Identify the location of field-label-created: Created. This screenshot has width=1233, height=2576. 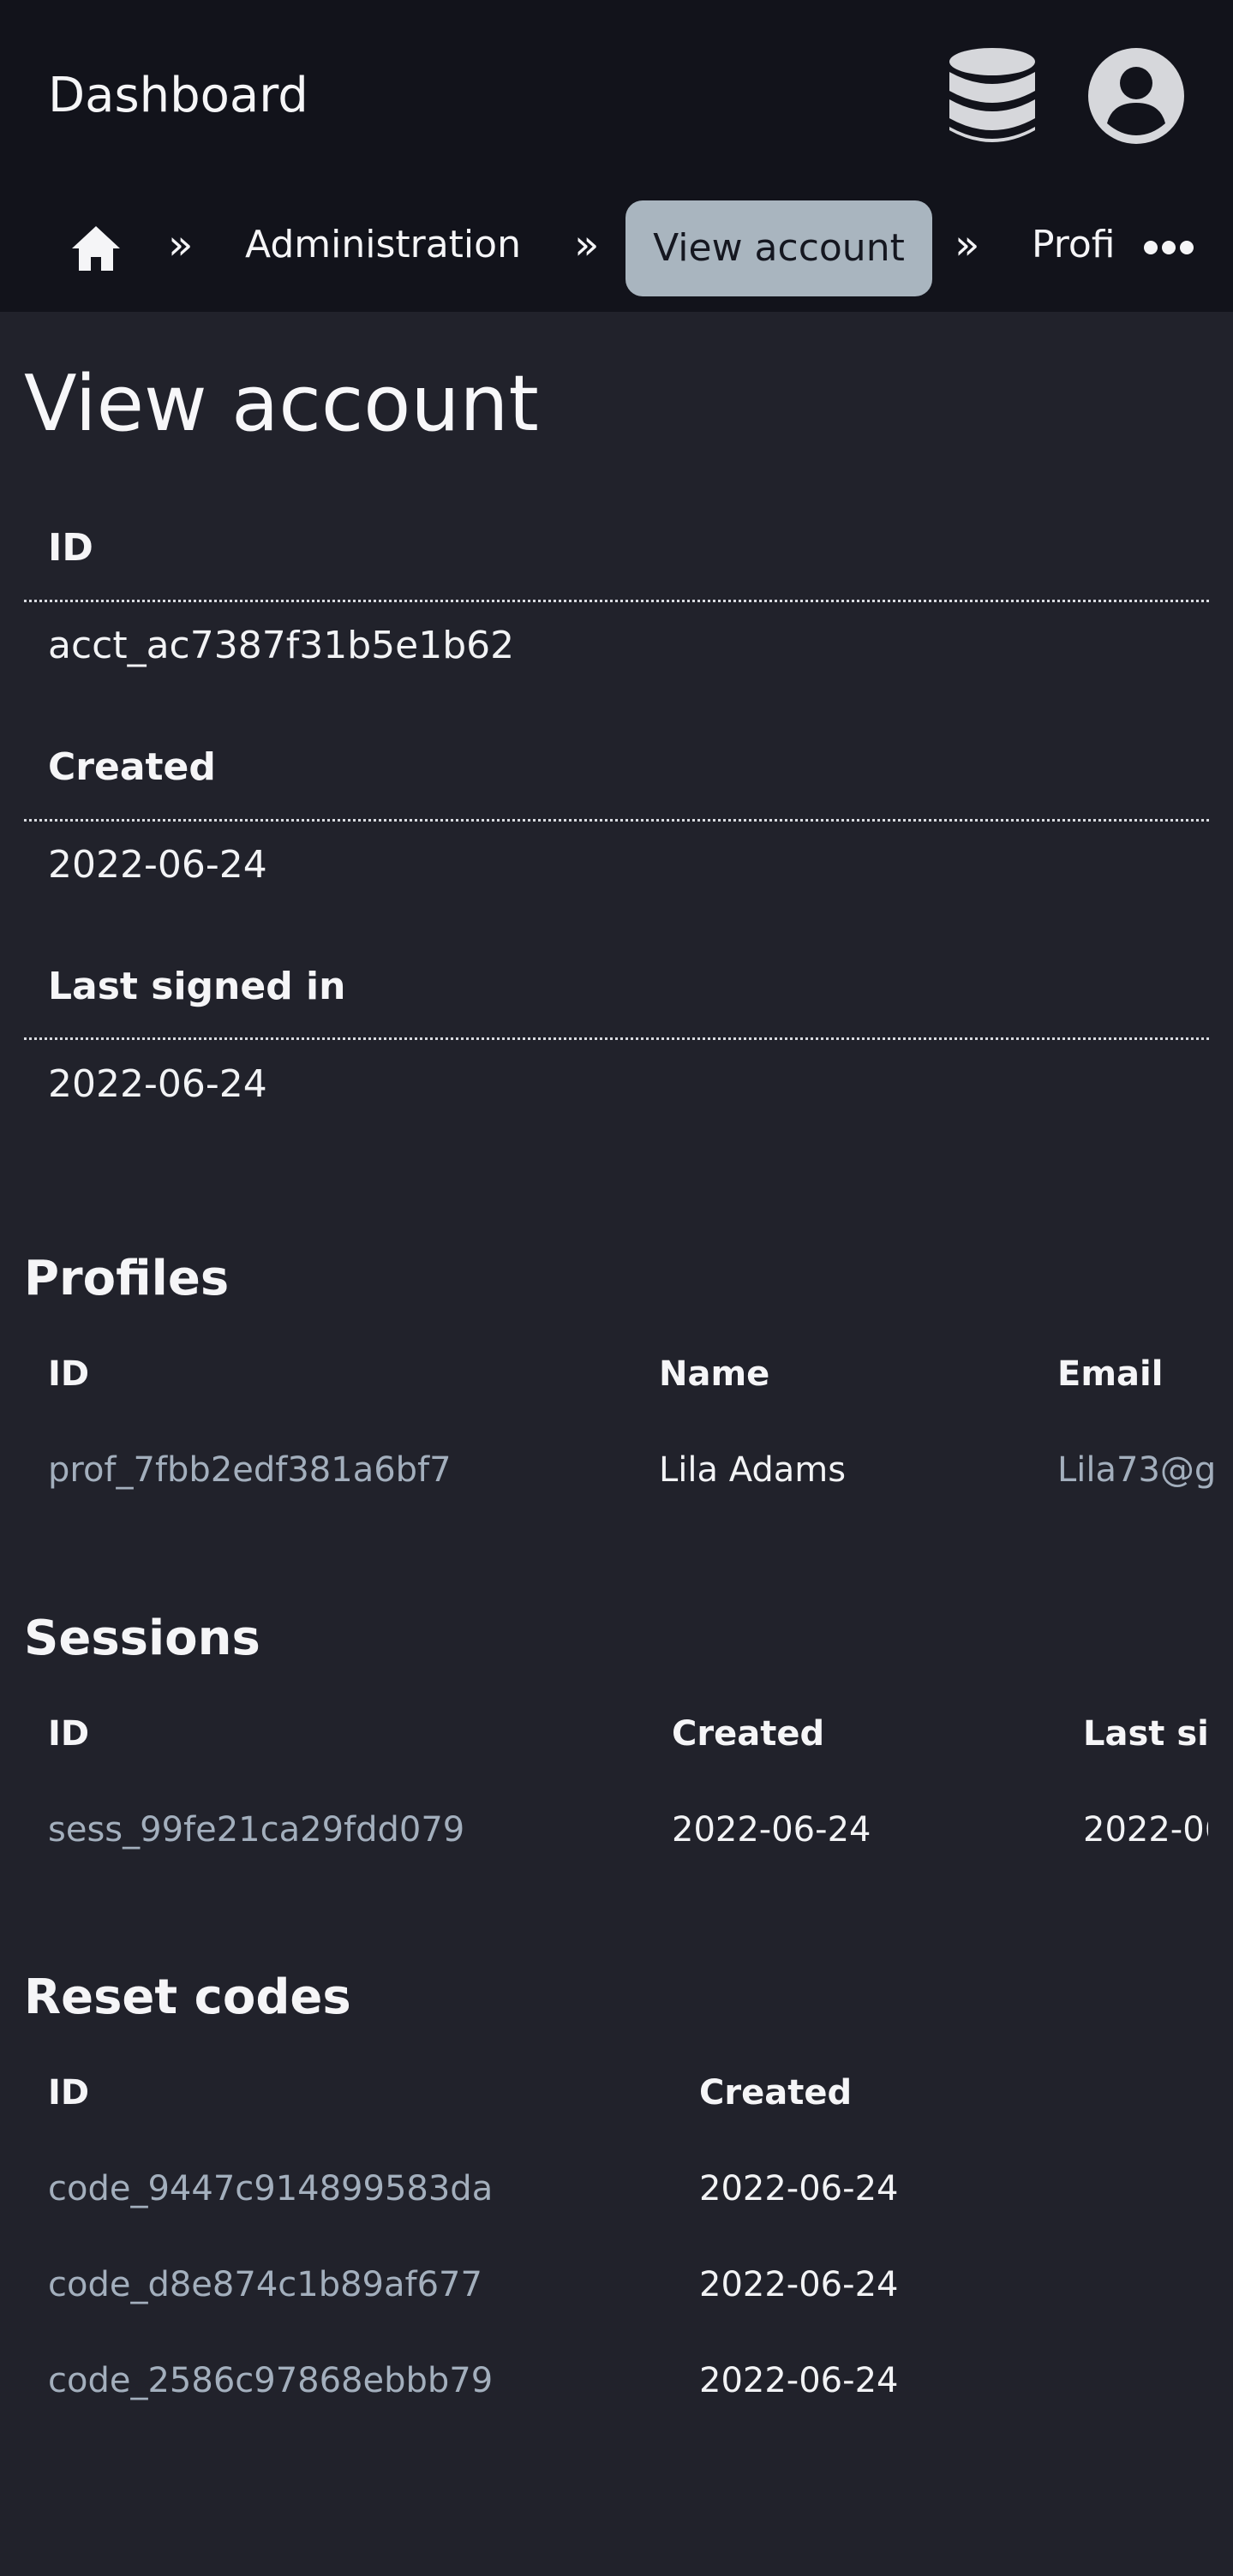
(132, 767).